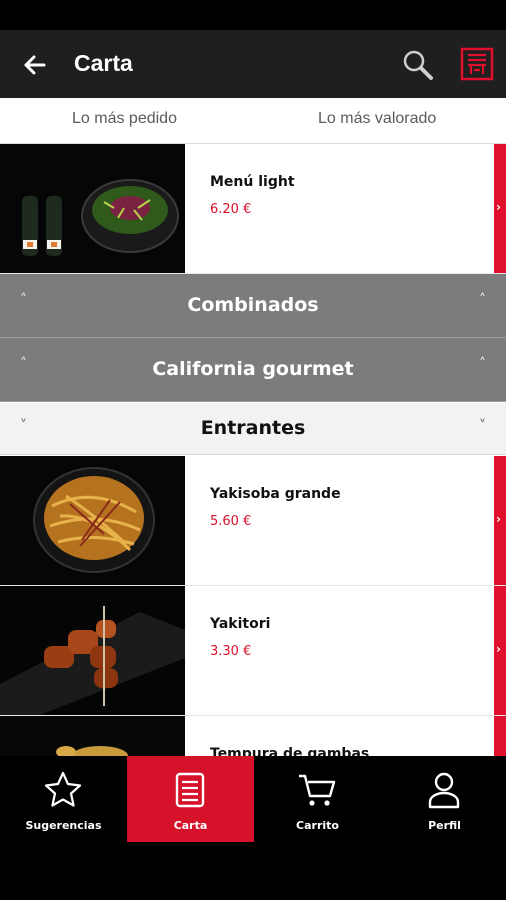 The height and width of the screenshot is (900, 506). I want to click on chevron-down-icon: ˅, so click(482, 426).